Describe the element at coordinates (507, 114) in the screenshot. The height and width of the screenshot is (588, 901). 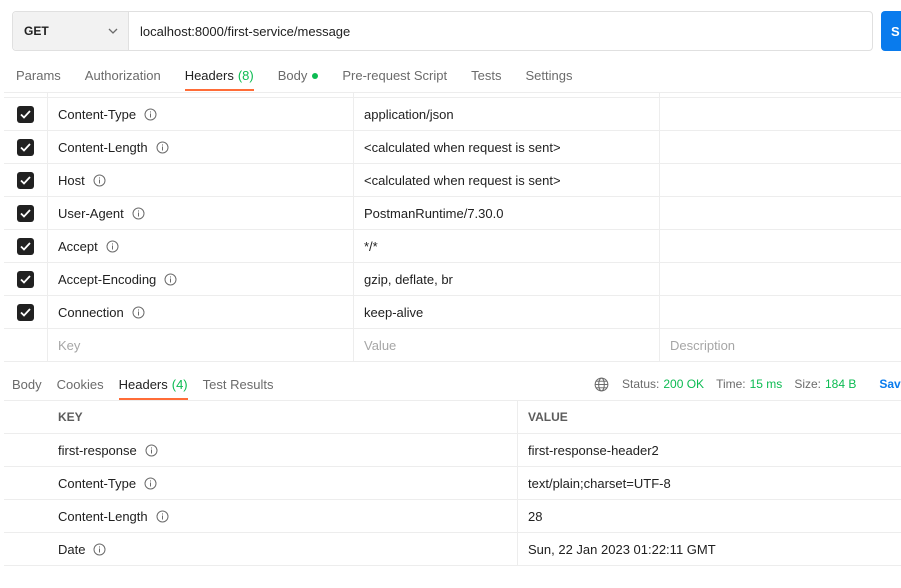
I see `value-cell: application/json` at that location.